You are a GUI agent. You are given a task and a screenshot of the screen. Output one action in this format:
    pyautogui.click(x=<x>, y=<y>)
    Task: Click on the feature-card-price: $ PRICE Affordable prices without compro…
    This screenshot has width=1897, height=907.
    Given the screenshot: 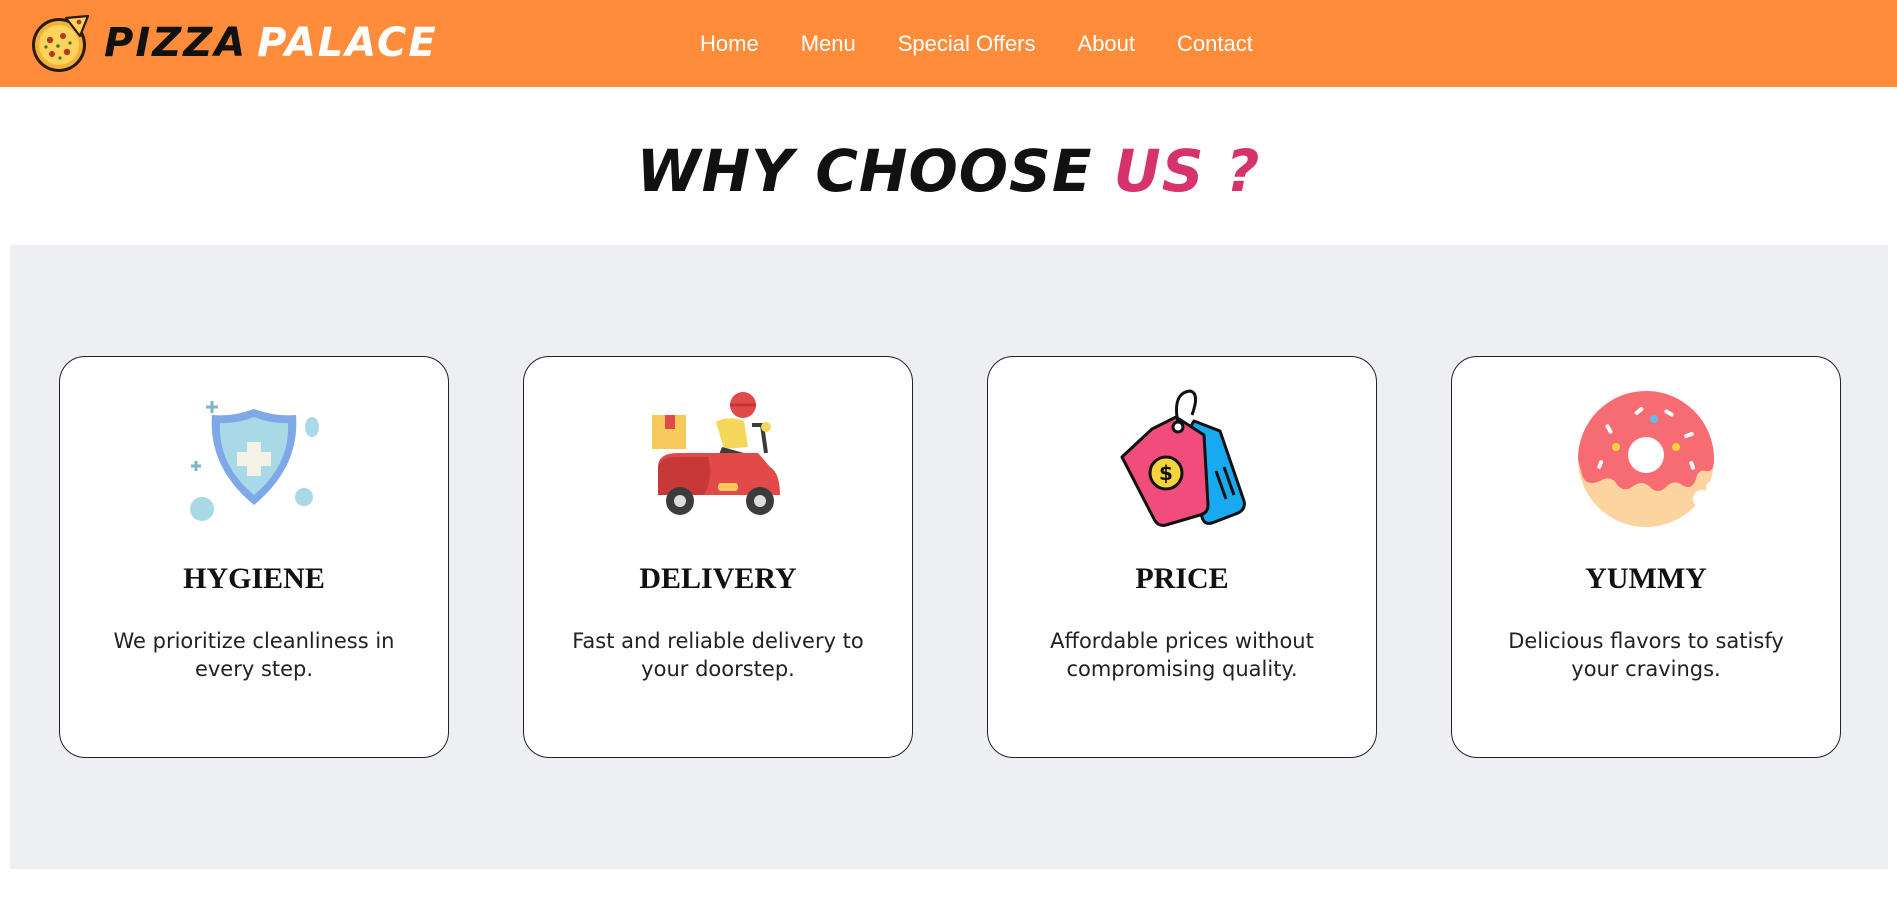 What is the action you would take?
    pyautogui.click(x=1182, y=557)
    